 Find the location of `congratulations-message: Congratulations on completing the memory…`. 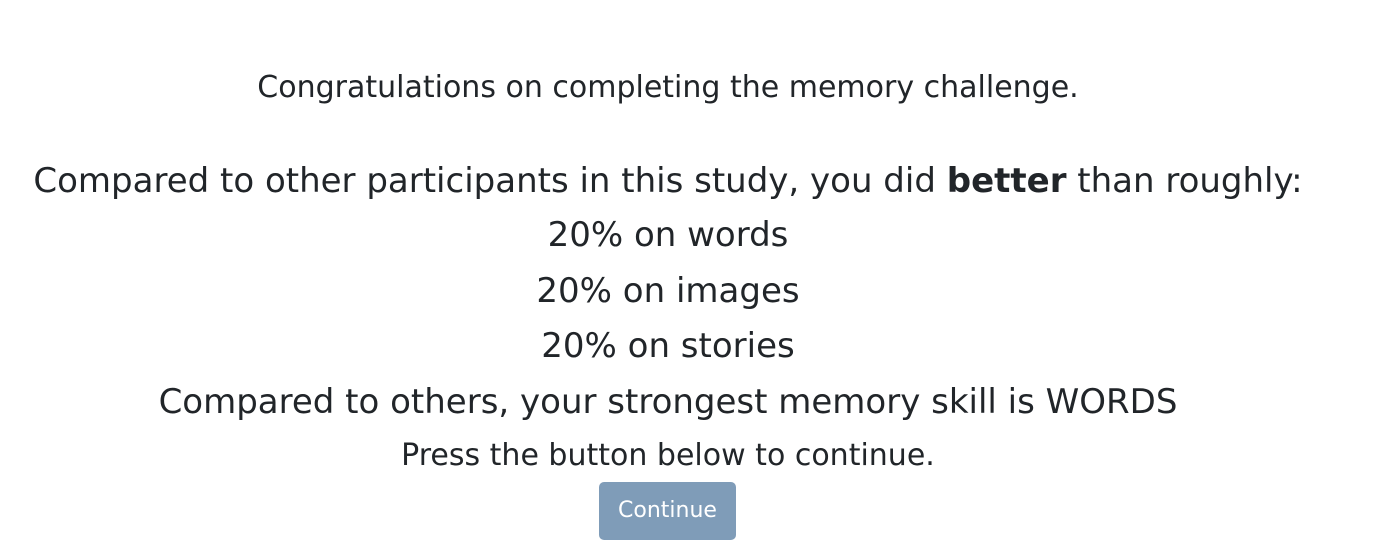

congratulations-message: Congratulations on completing the memory… is located at coordinates (668, 87).